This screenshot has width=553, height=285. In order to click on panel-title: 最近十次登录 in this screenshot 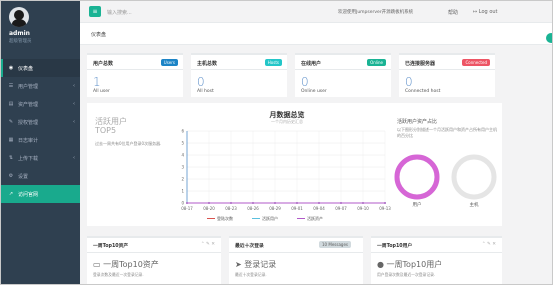, I will do `click(249, 246)`.